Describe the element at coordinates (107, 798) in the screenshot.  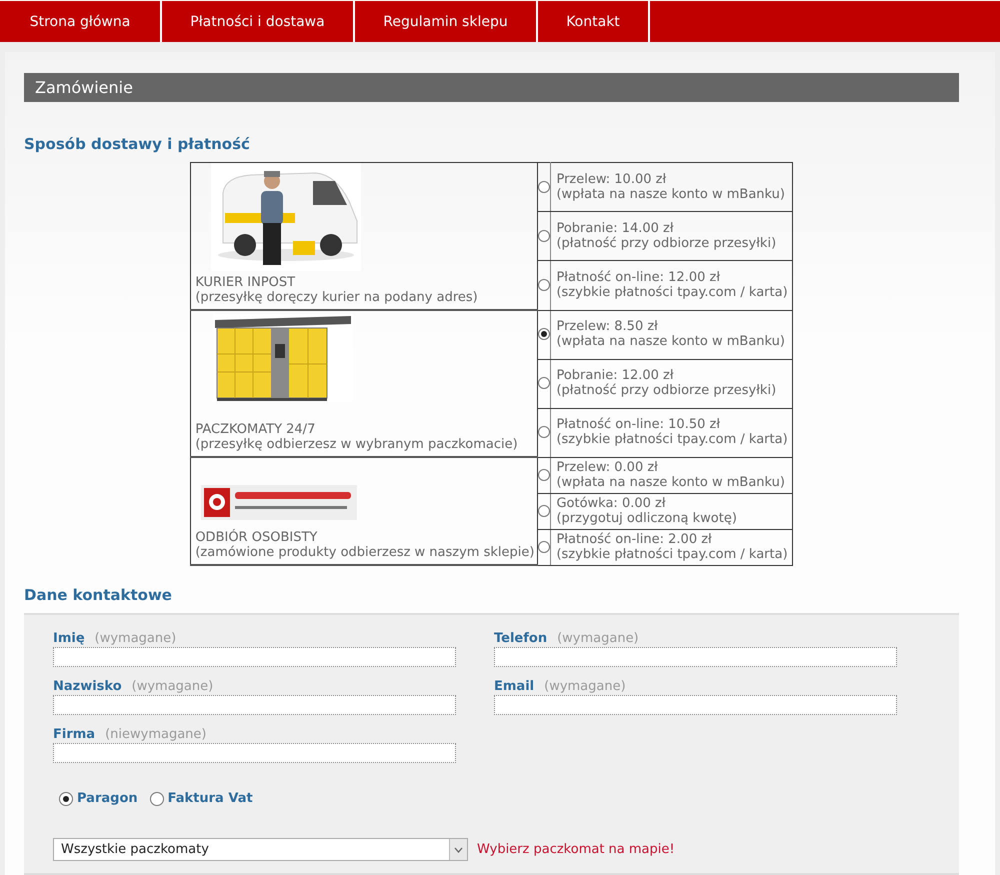
I see `radio-label: Paragon` at that location.